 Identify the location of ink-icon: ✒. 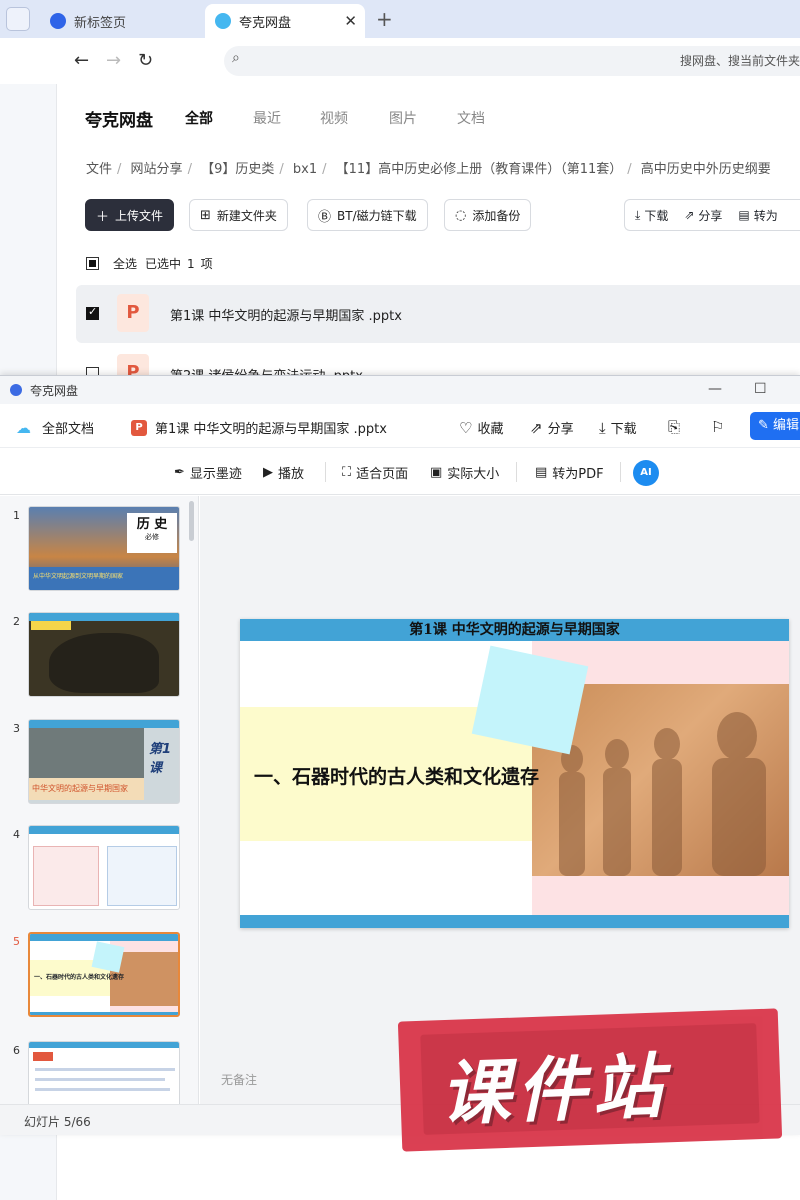
(179, 472).